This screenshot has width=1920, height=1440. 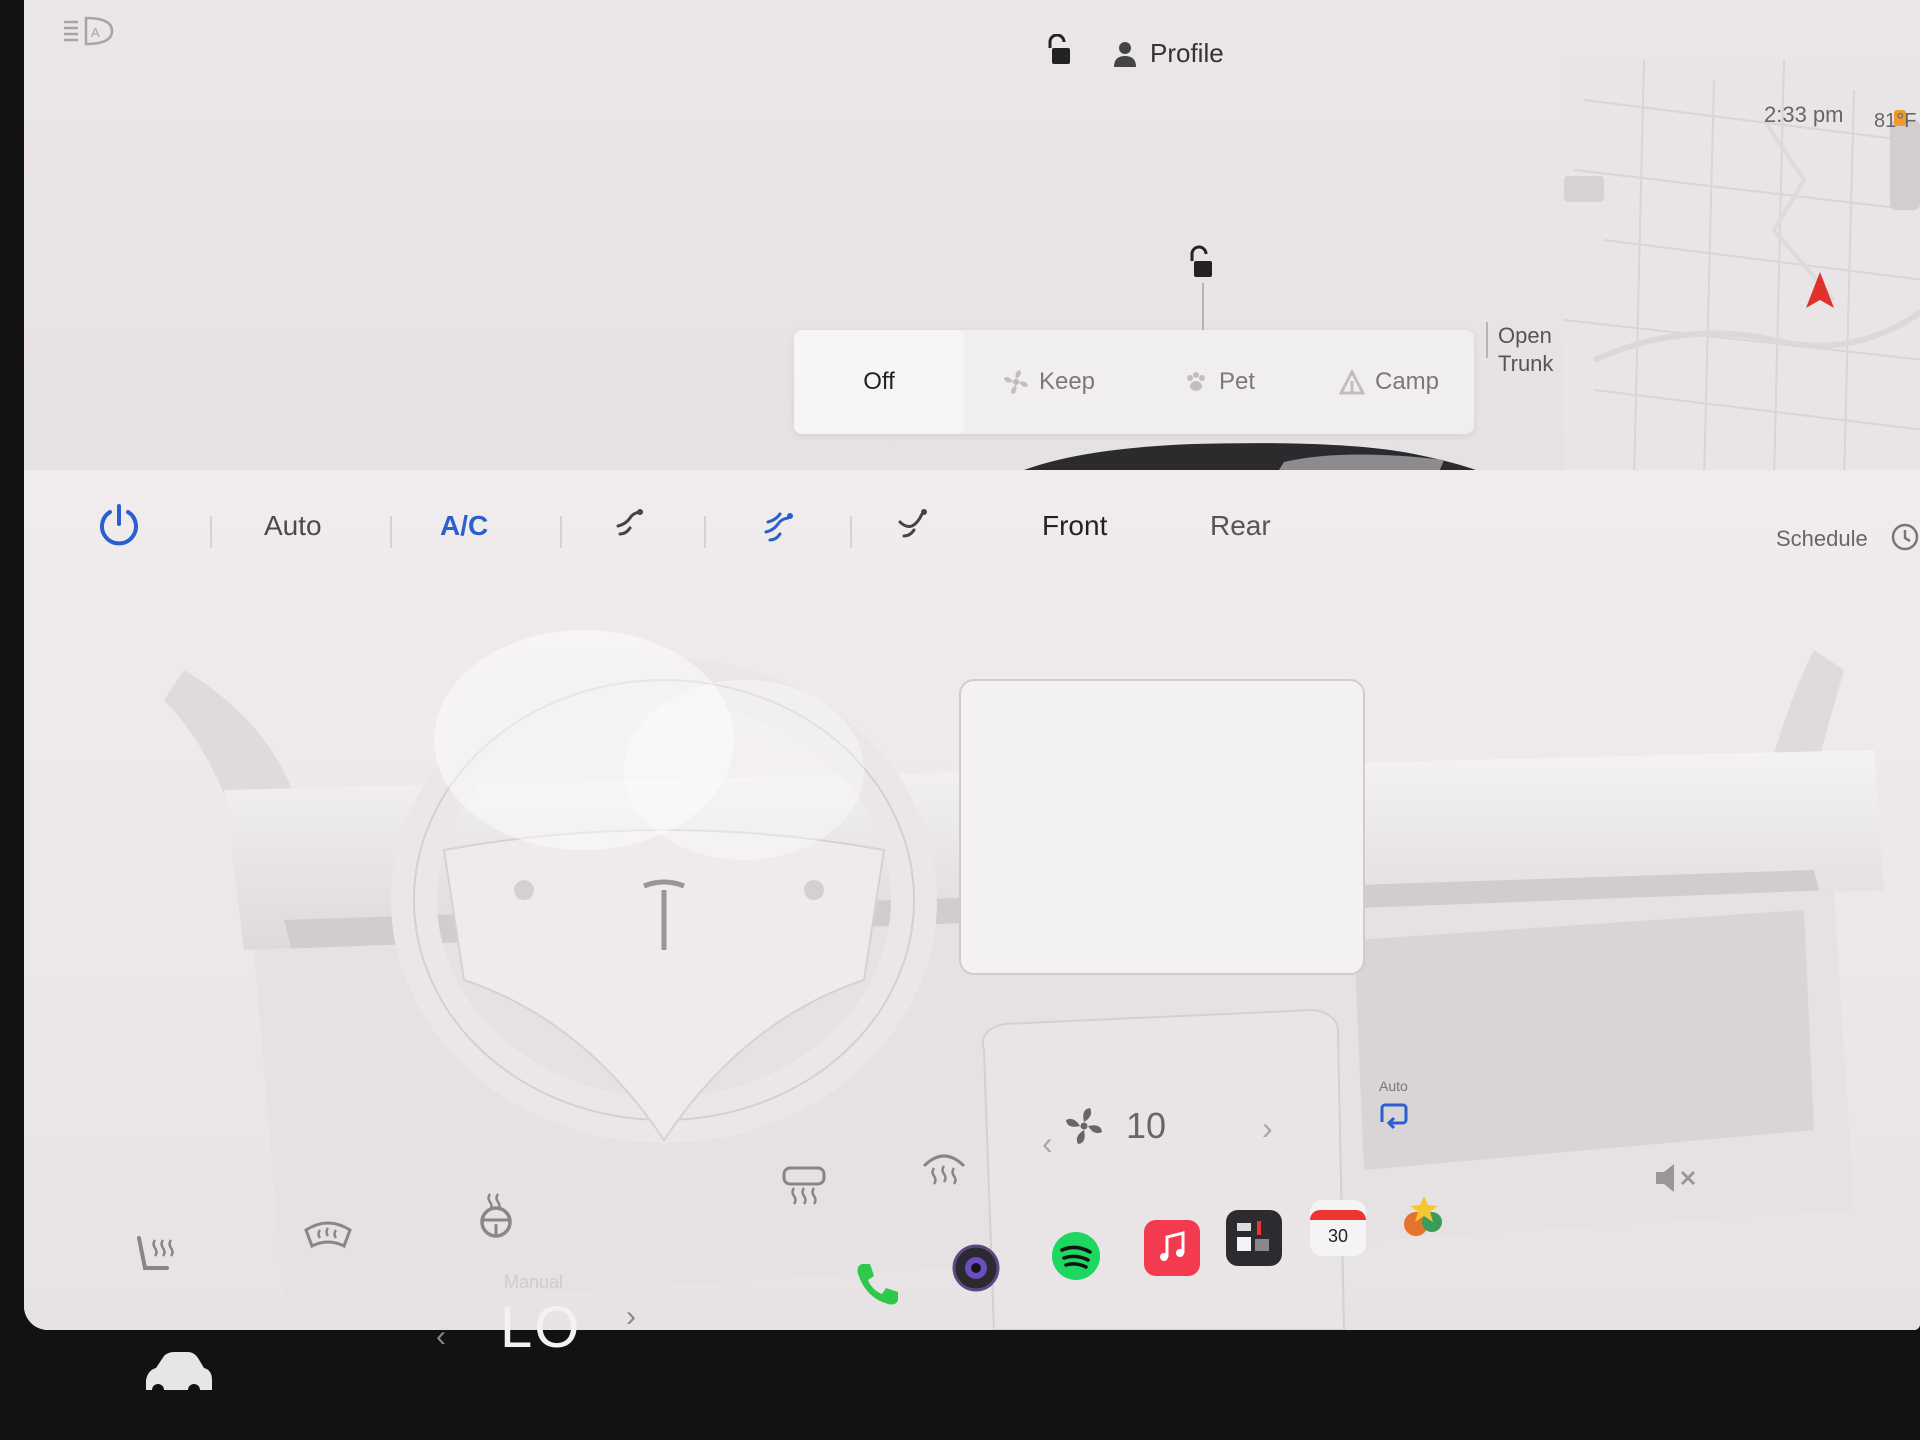 What do you see at coordinates (804, 1186) in the screenshot?
I see `rear-defrost-icon` at bounding box center [804, 1186].